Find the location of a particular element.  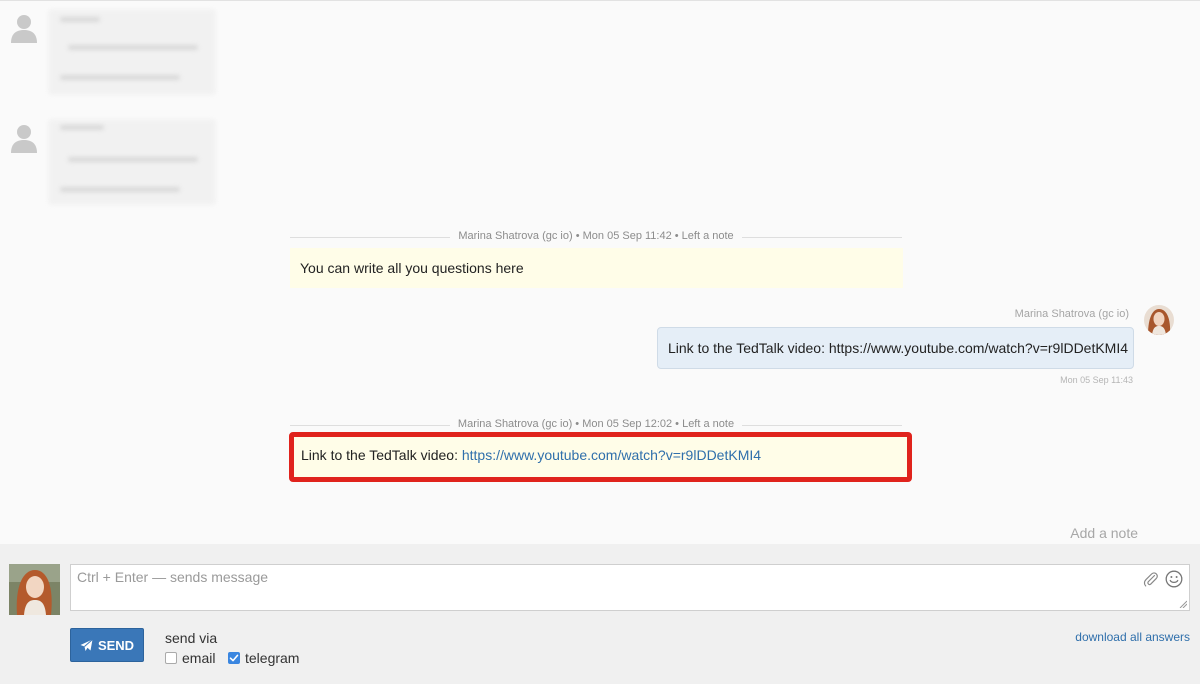

checkmark-icon is located at coordinates (234, 658).